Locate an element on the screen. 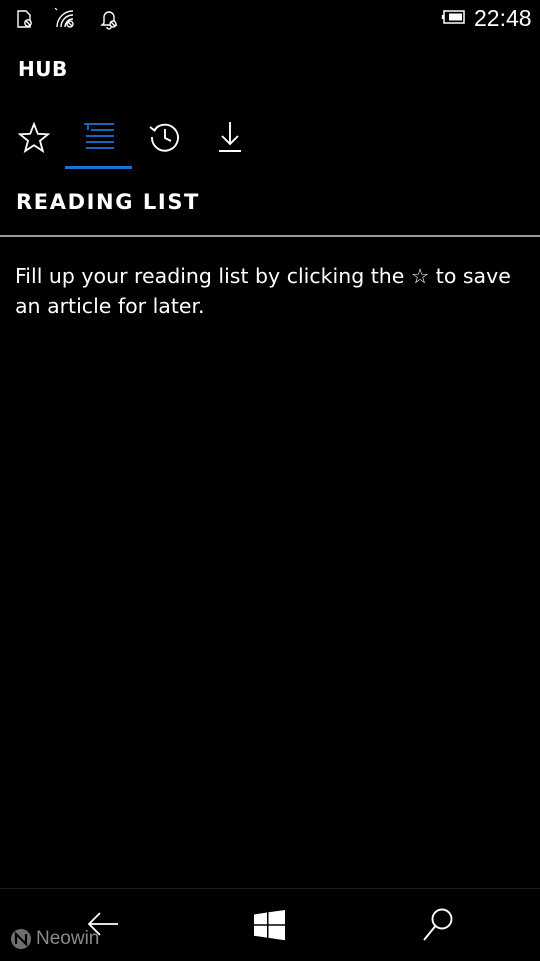 Image resolution: width=540 pixels, height=961 pixels. history-icon is located at coordinates (164, 137).